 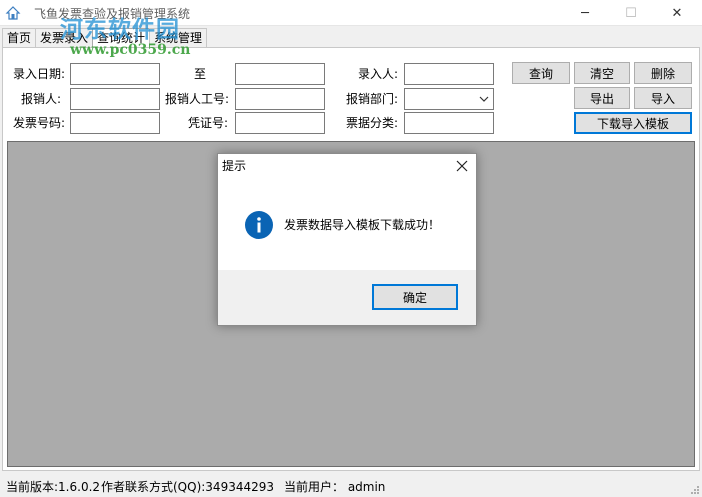 I want to click on voucher-no-input, so click(x=280, y=123).